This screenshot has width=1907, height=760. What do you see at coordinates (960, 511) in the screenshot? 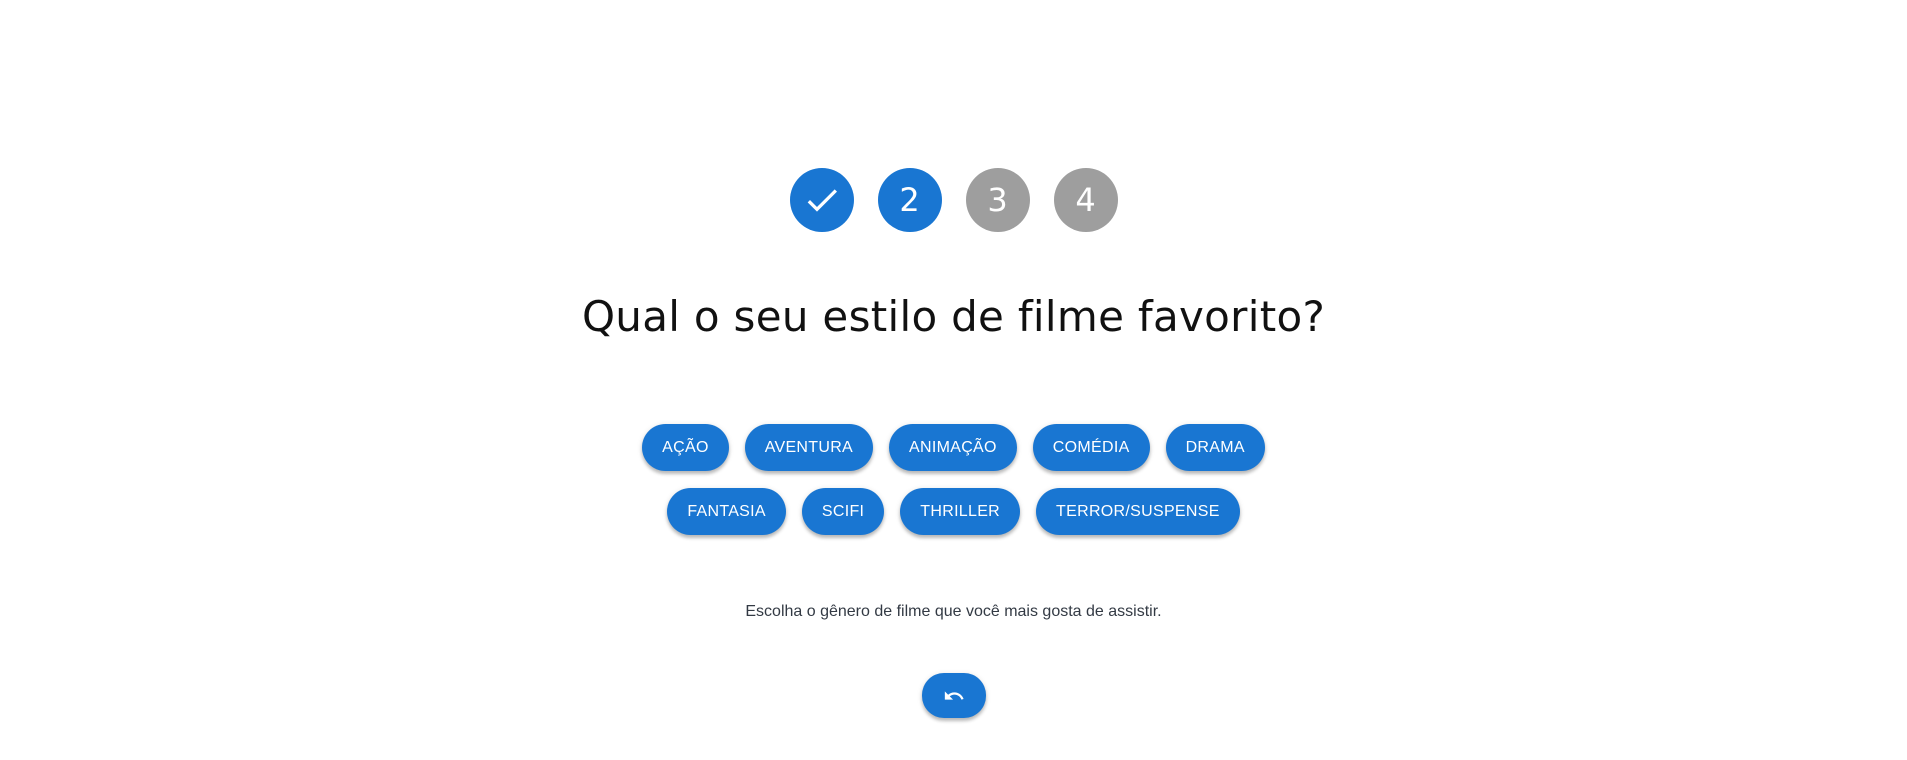
I see `option-thriller-button: THRILLER` at bounding box center [960, 511].